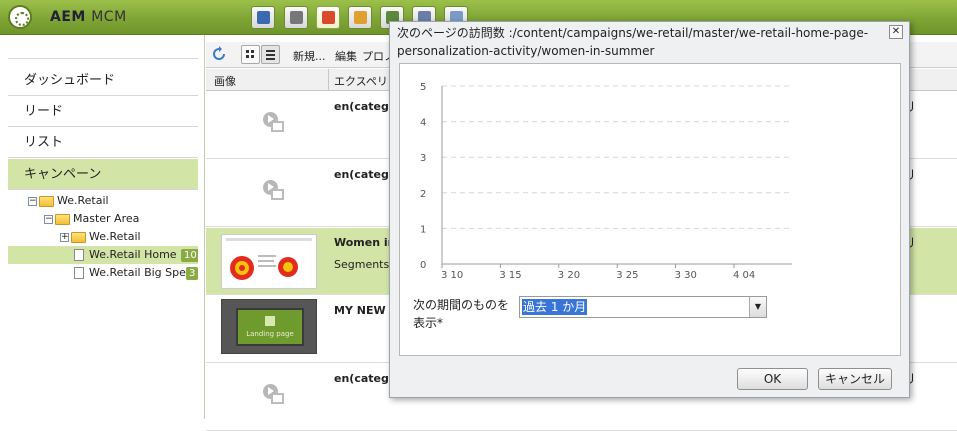 The height and width of the screenshot is (431, 957). I want to click on megaphone-icon, so click(328, 17).